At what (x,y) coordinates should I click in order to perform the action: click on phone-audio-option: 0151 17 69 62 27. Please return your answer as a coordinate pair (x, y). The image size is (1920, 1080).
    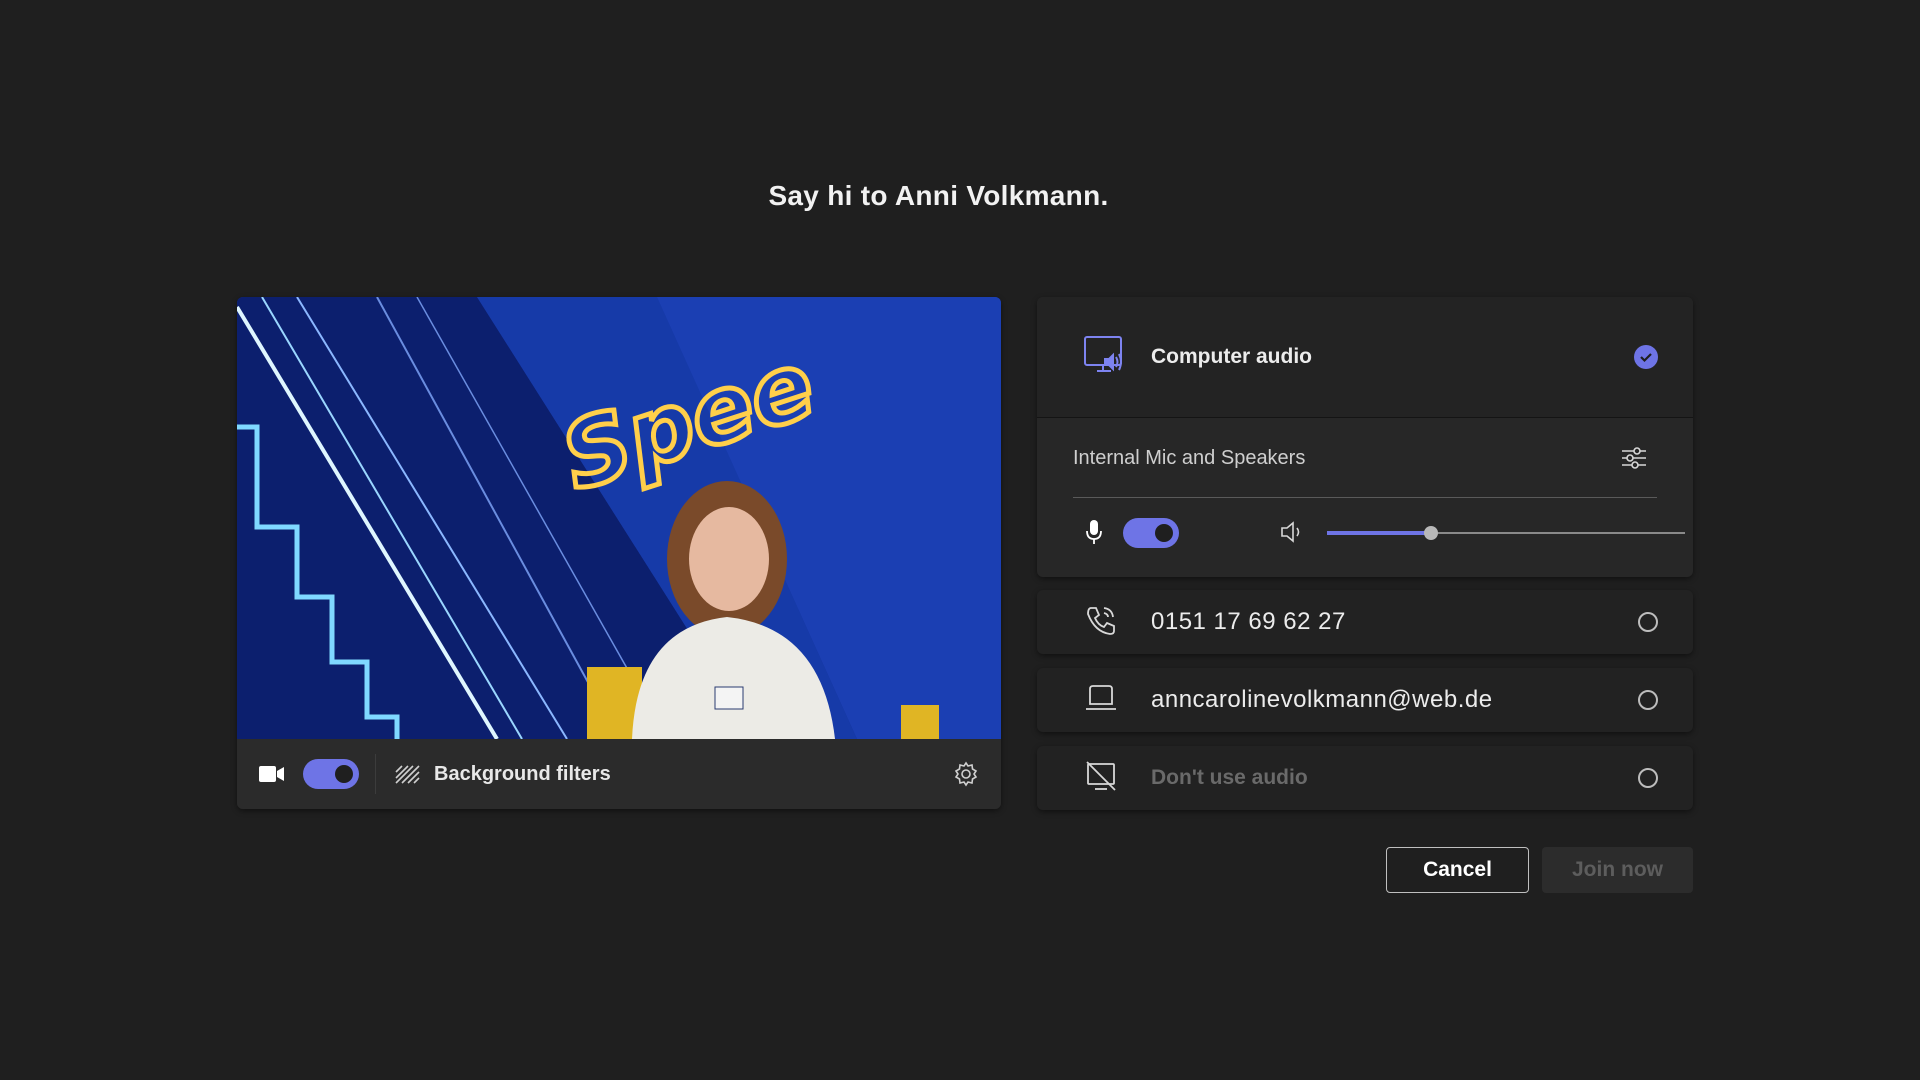
    Looking at the image, I should click on (1365, 622).